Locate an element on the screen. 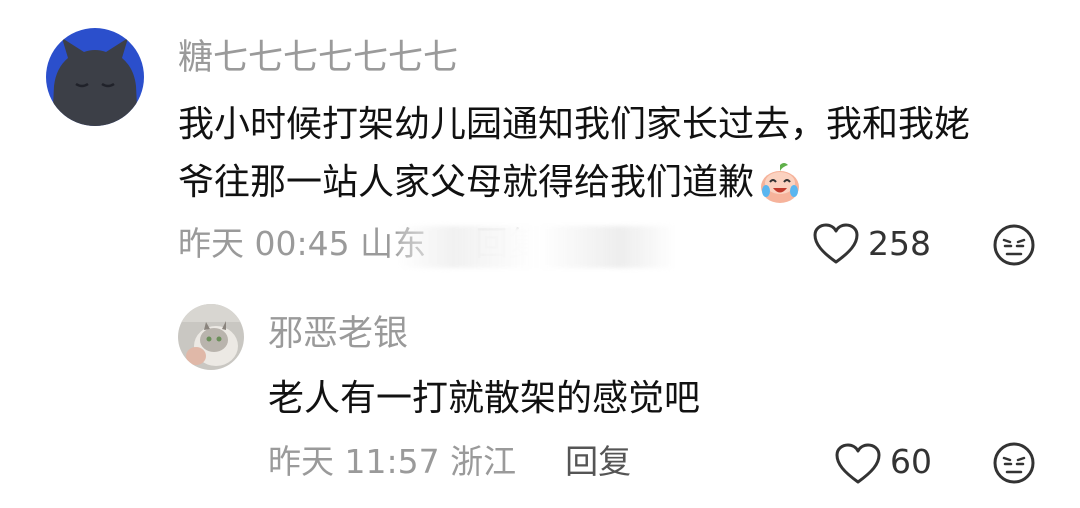  like-count: 258 is located at coordinates (899, 243).